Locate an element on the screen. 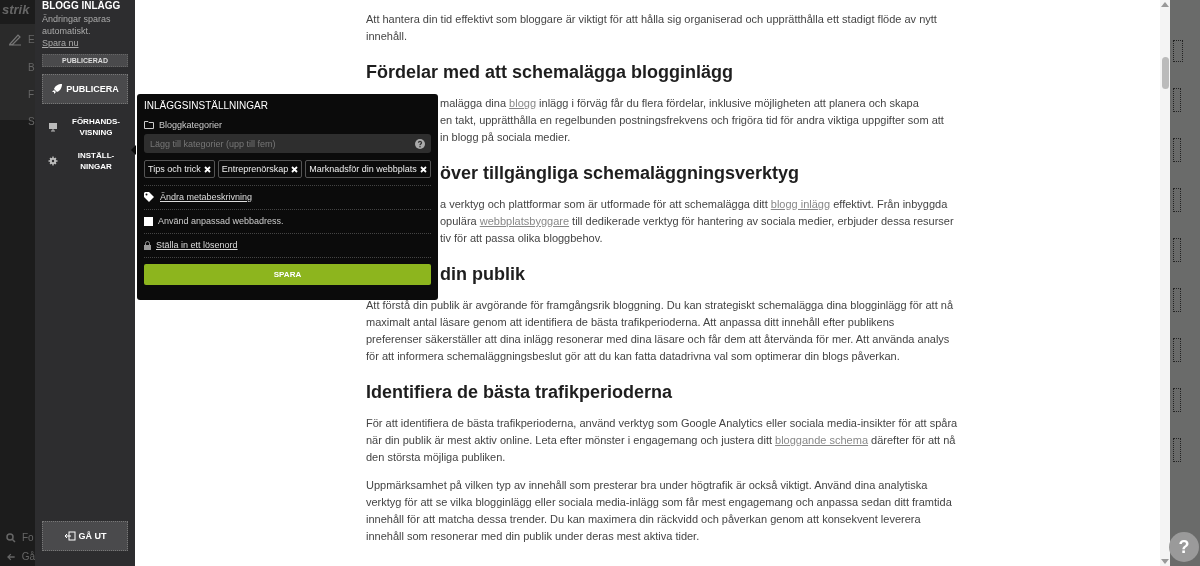 The image size is (1200, 566). paragraph-text: Uppmärksamhet på vilken typ av innehåll som presterar bra under högtrafik är också viktigt. Använd dina analytiska verktyg för att se vilka blogginlägg eller sociala media-inlägg som får mest engagemang och anpassa sedan ditt framtida innehåll för att matcha dessa trender. Du kan maximera din räckvidd och påverkan genom att konsekvent leverera innehåll som resonerar med din publik under deras mest aktiva tider. is located at coordinates (659, 511).